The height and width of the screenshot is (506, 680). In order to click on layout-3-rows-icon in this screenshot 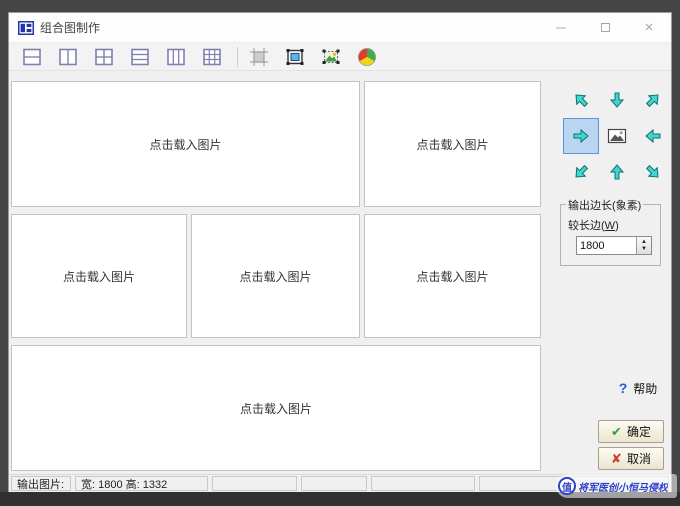, I will do `click(140, 56)`.